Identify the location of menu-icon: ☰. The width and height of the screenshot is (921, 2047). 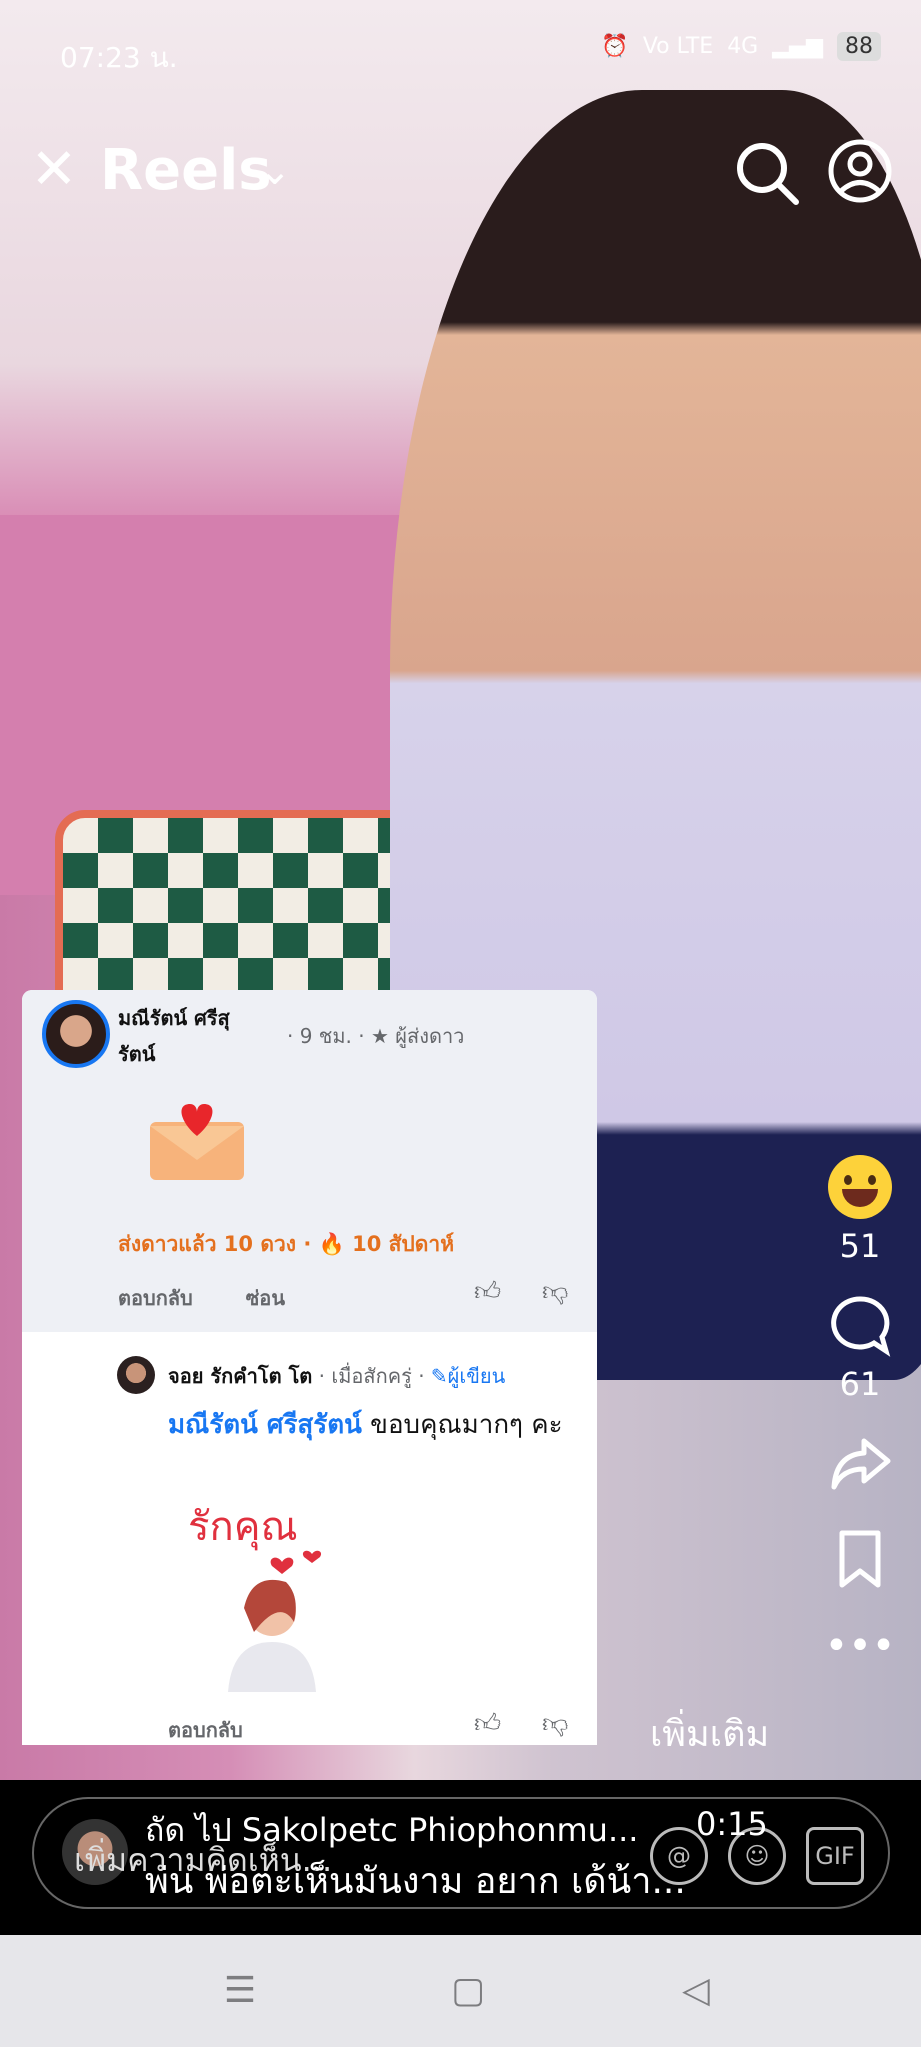
(240, 1991).